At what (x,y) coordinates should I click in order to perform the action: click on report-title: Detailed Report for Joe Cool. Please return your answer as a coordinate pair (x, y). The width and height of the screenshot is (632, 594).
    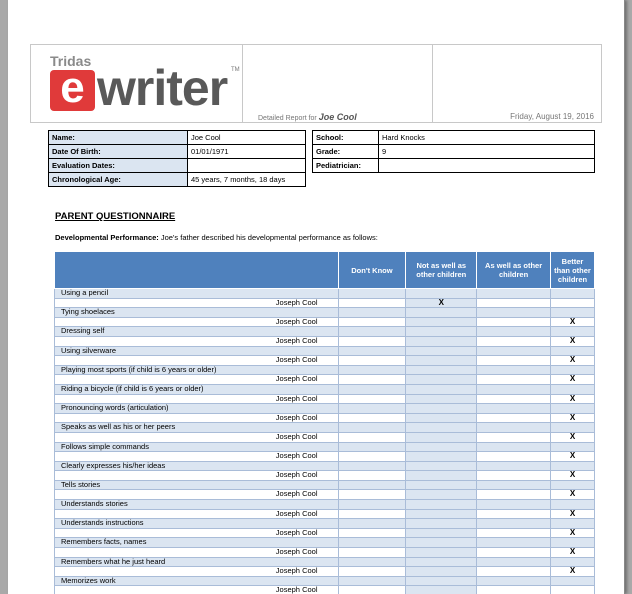
    Looking at the image, I should click on (307, 117).